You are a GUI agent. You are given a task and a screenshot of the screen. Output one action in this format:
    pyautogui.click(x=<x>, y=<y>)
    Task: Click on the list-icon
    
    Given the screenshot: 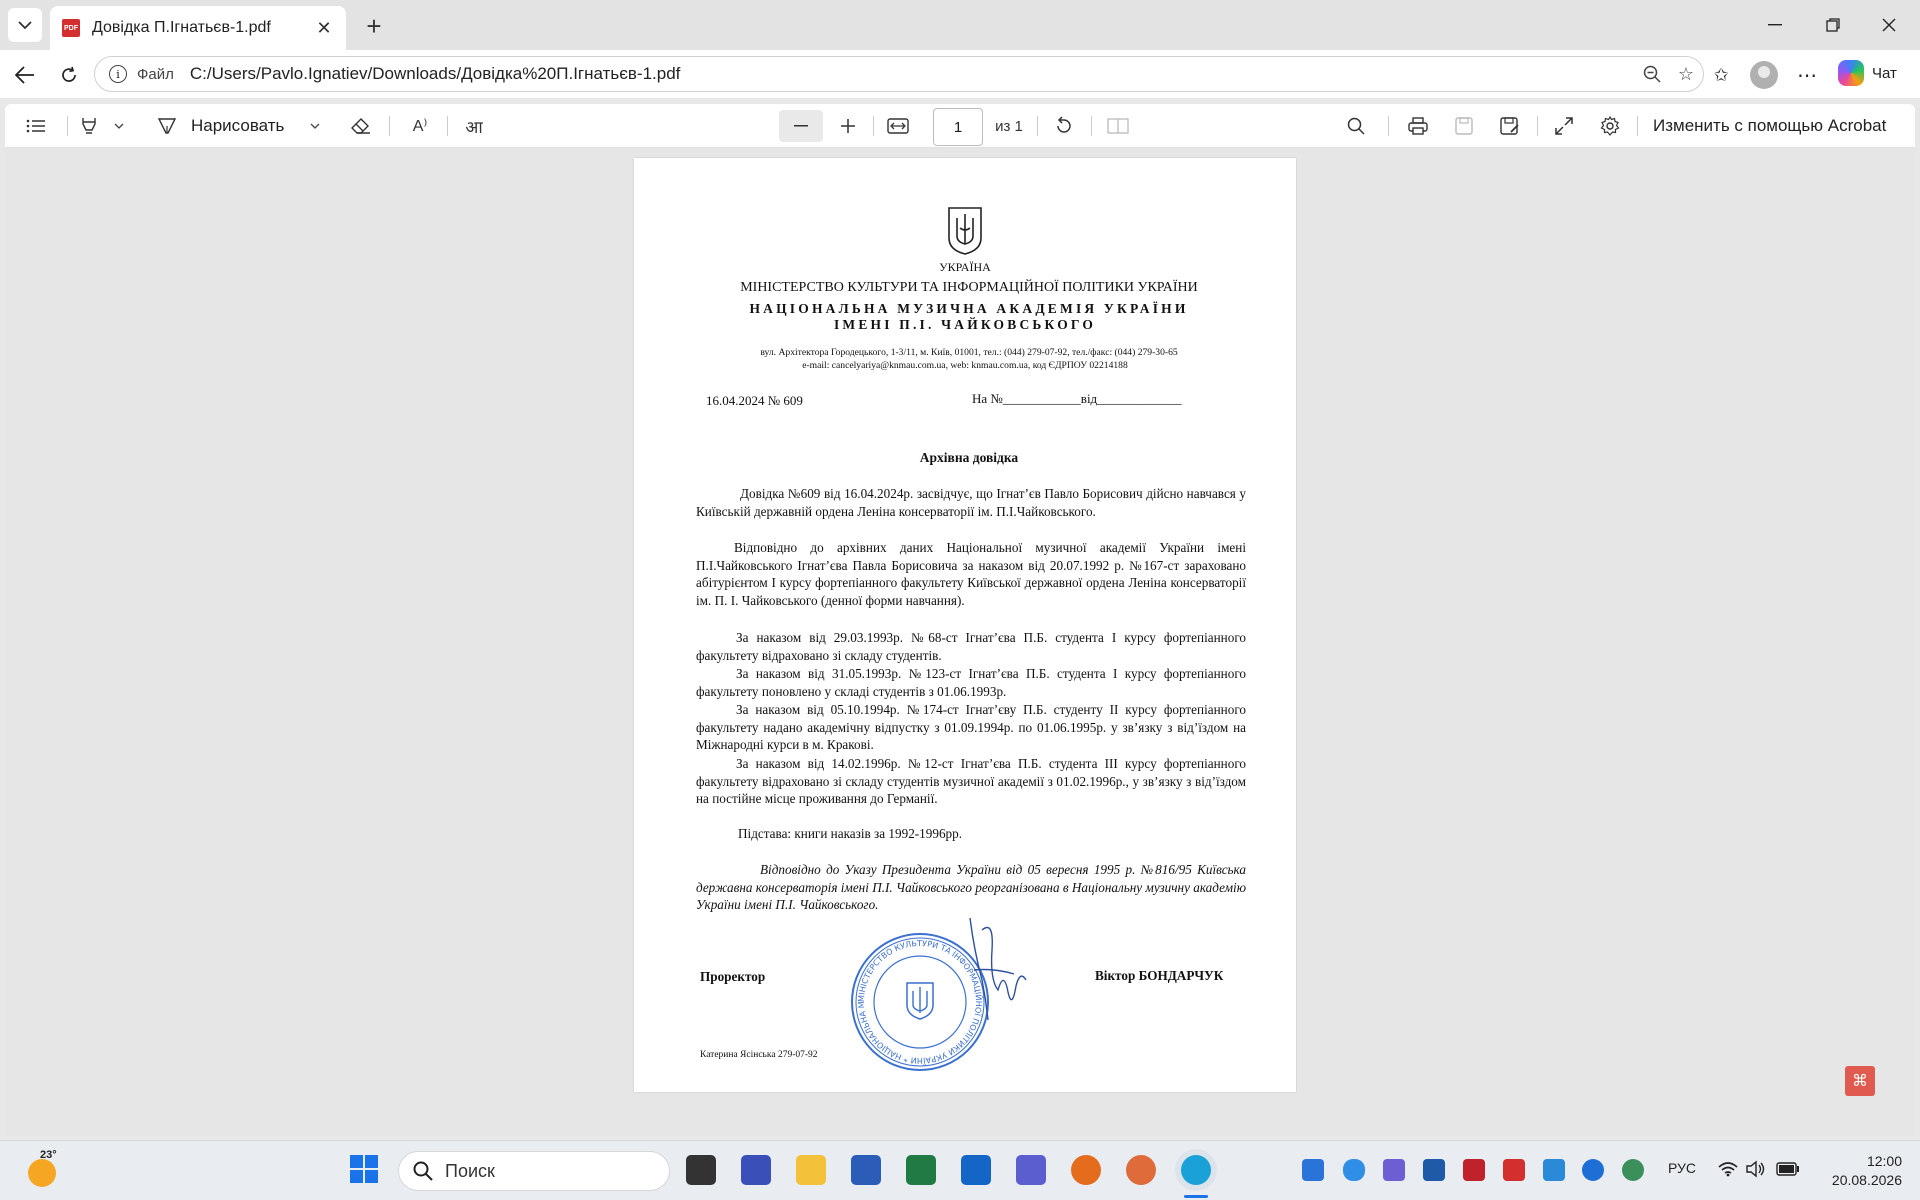 What is the action you would take?
    pyautogui.click(x=35, y=126)
    